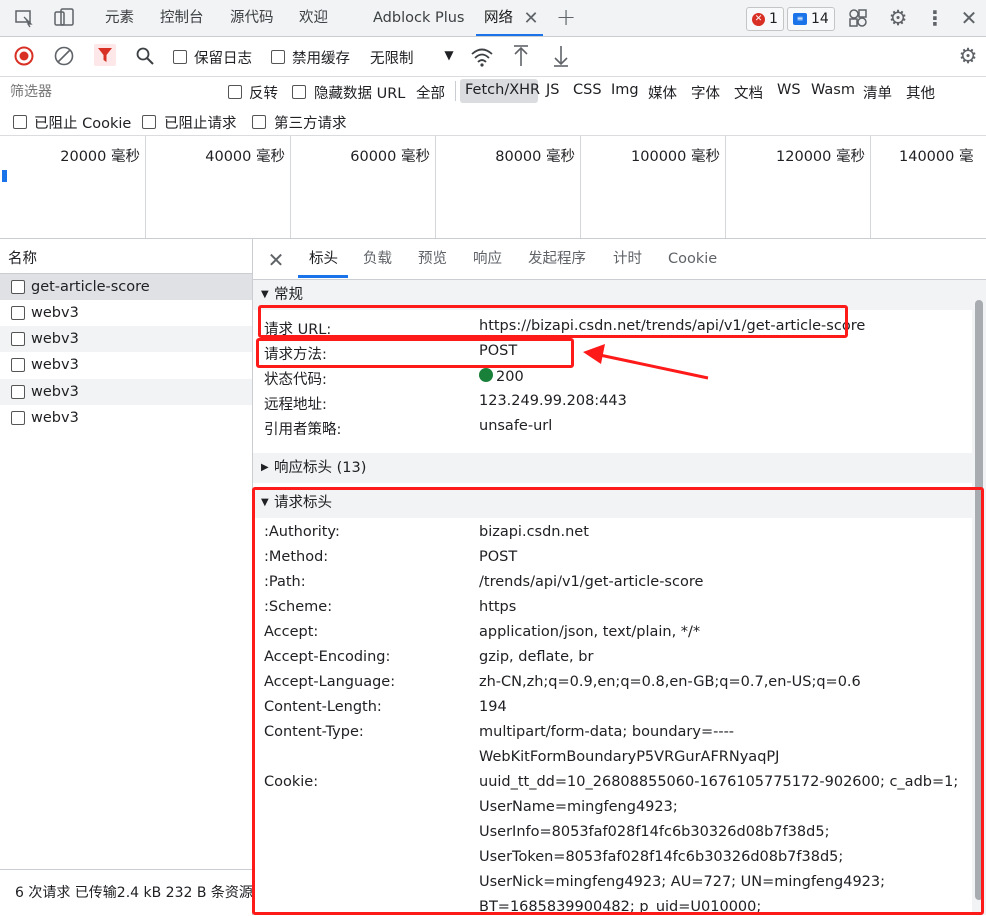 The width and height of the screenshot is (986, 916). Describe the element at coordinates (64, 56) in the screenshot. I see `clear-button` at that location.